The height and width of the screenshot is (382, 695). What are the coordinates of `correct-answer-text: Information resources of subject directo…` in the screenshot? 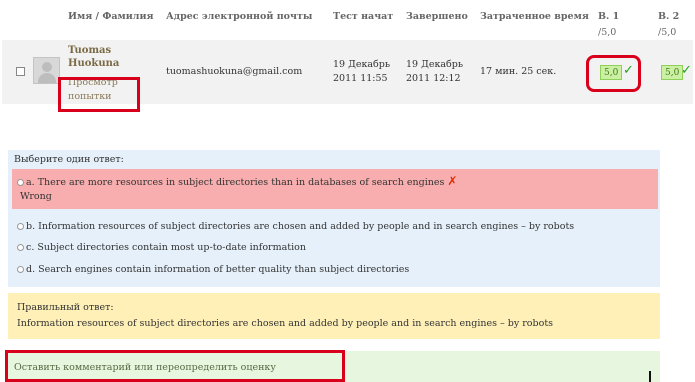 It's located at (285, 323).